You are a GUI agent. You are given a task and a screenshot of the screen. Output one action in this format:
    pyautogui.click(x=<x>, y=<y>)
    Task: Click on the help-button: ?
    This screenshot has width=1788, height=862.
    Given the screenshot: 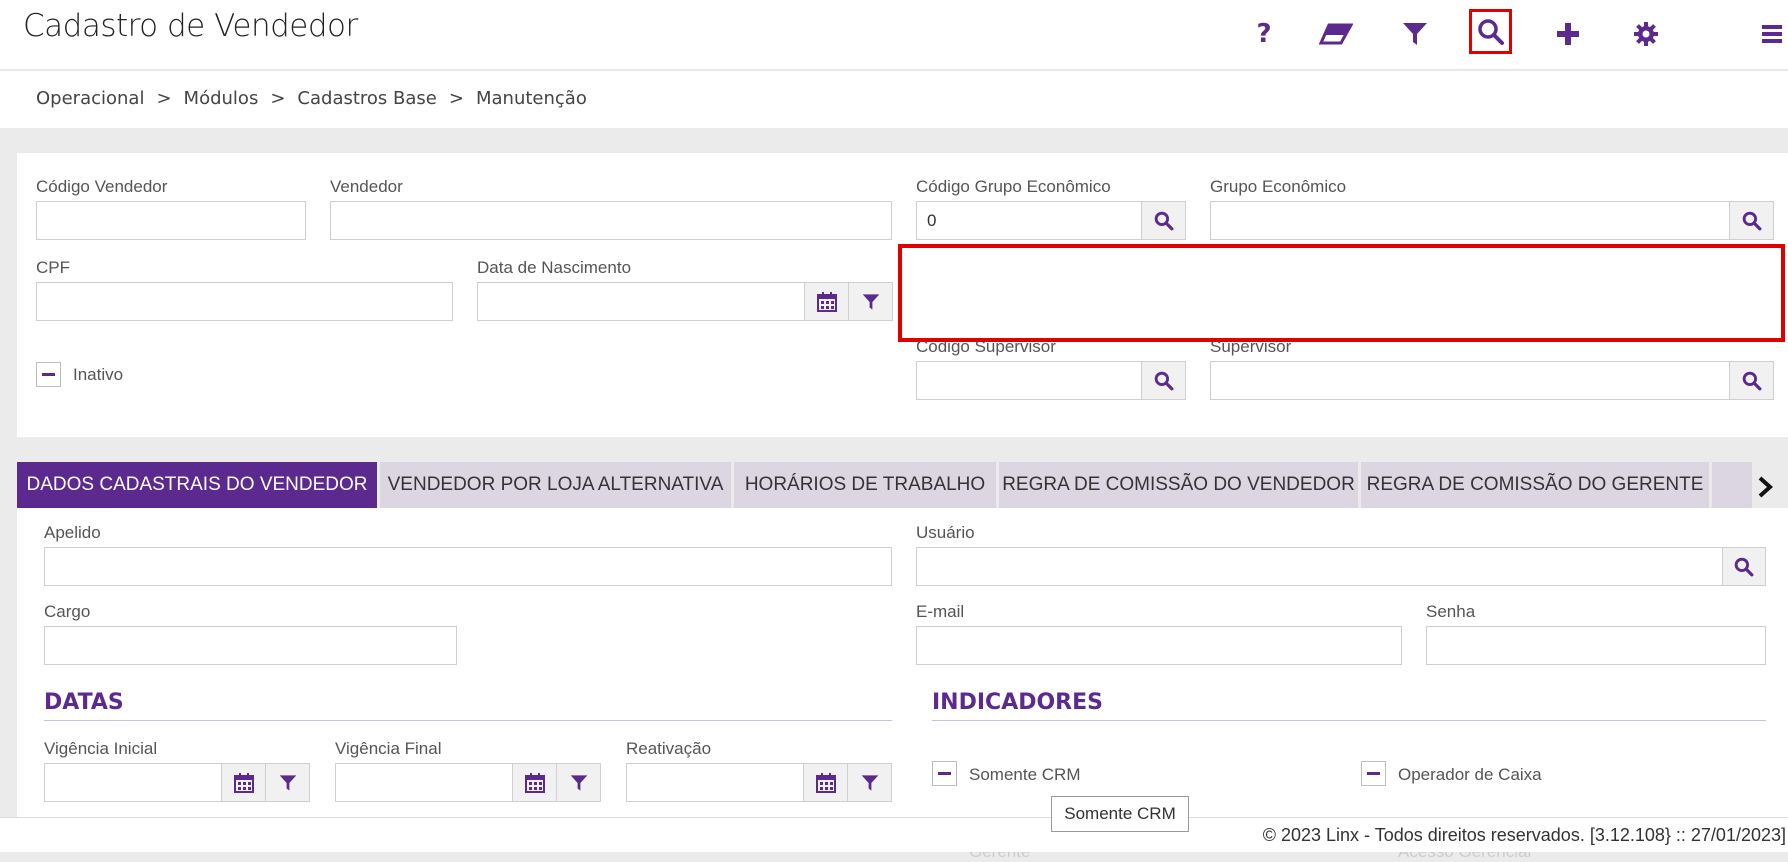 What is the action you would take?
    pyautogui.click(x=1264, y=34)
    